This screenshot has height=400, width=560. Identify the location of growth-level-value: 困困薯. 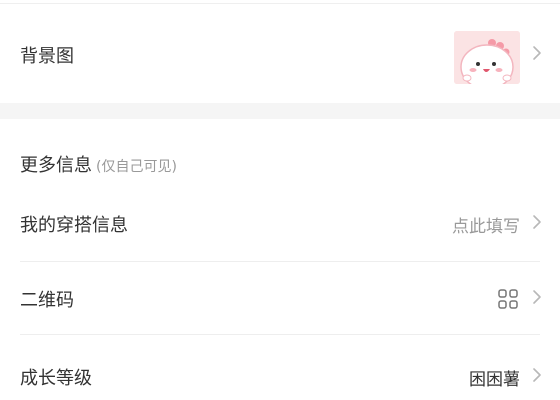
(494, 380).